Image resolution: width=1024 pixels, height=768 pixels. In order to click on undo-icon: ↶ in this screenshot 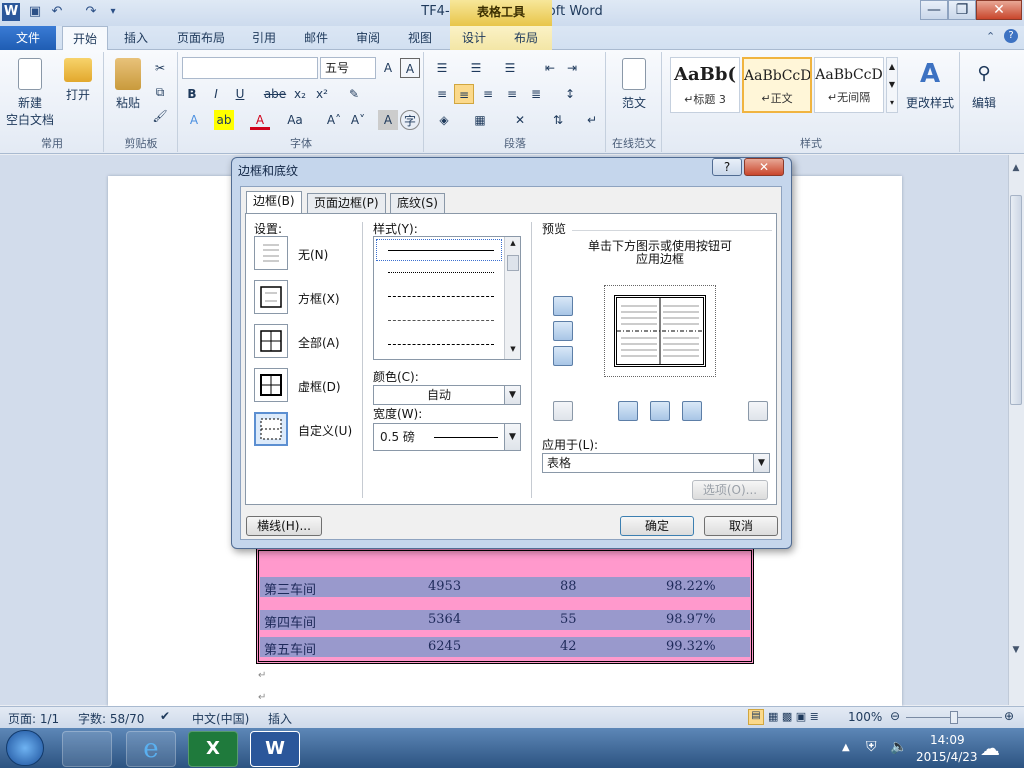, I will do `click(57, 12)`.